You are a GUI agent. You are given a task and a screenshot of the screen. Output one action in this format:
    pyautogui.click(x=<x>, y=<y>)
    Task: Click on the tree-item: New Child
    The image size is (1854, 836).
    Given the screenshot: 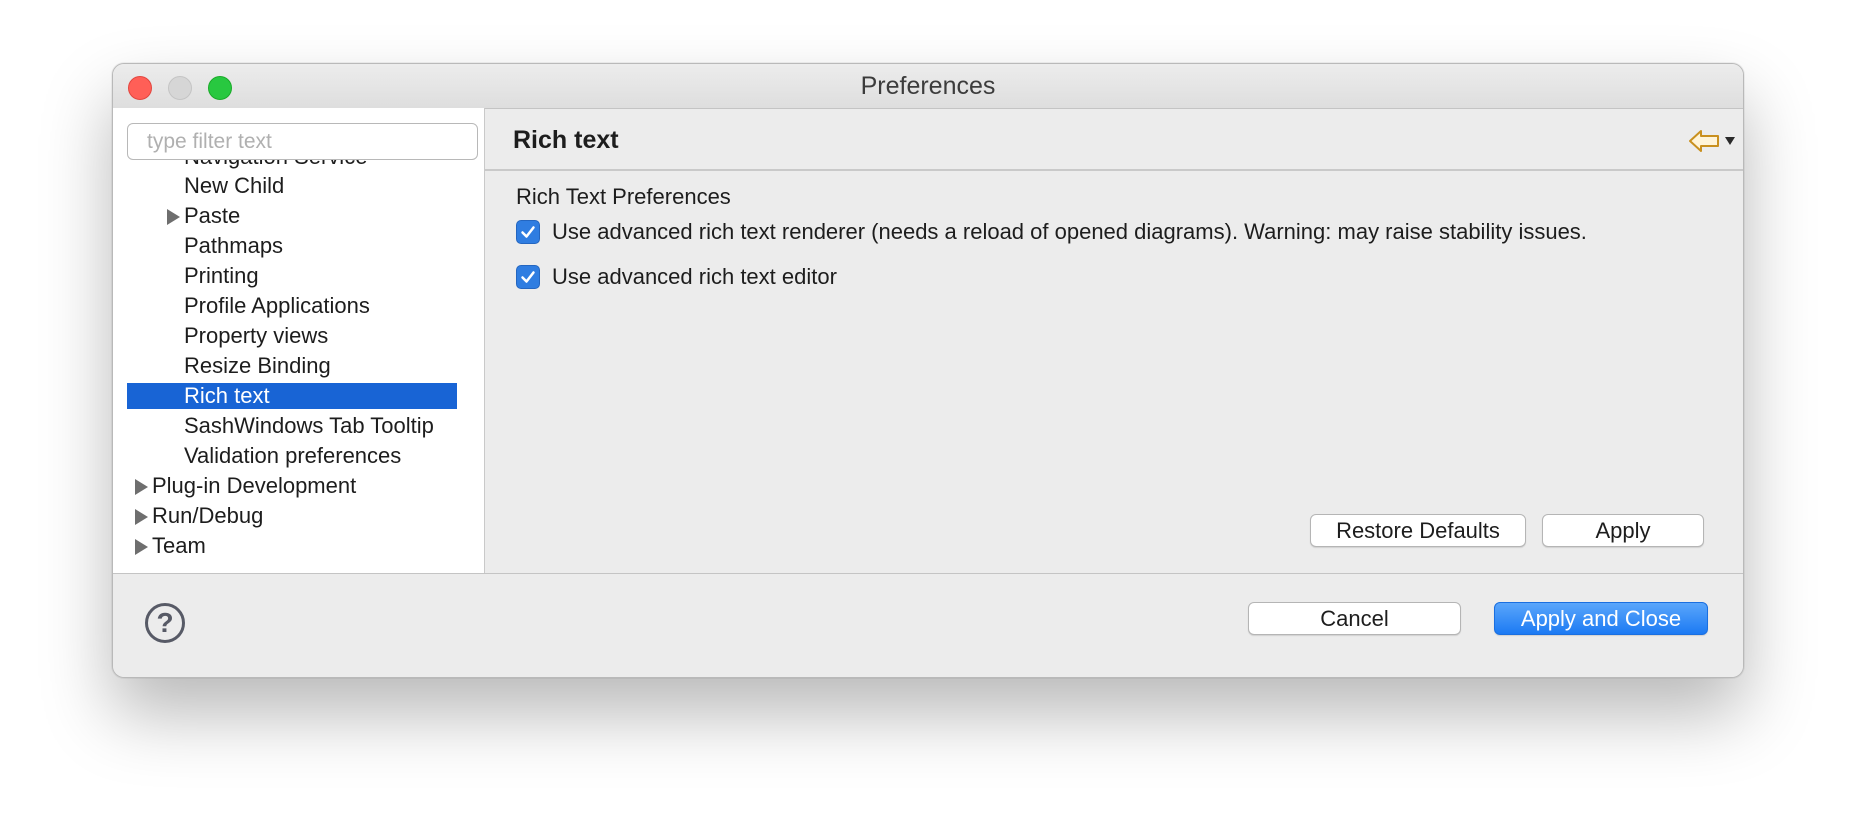 What is the action you would take?
    pyautogui.click(x=292, y=186)
    